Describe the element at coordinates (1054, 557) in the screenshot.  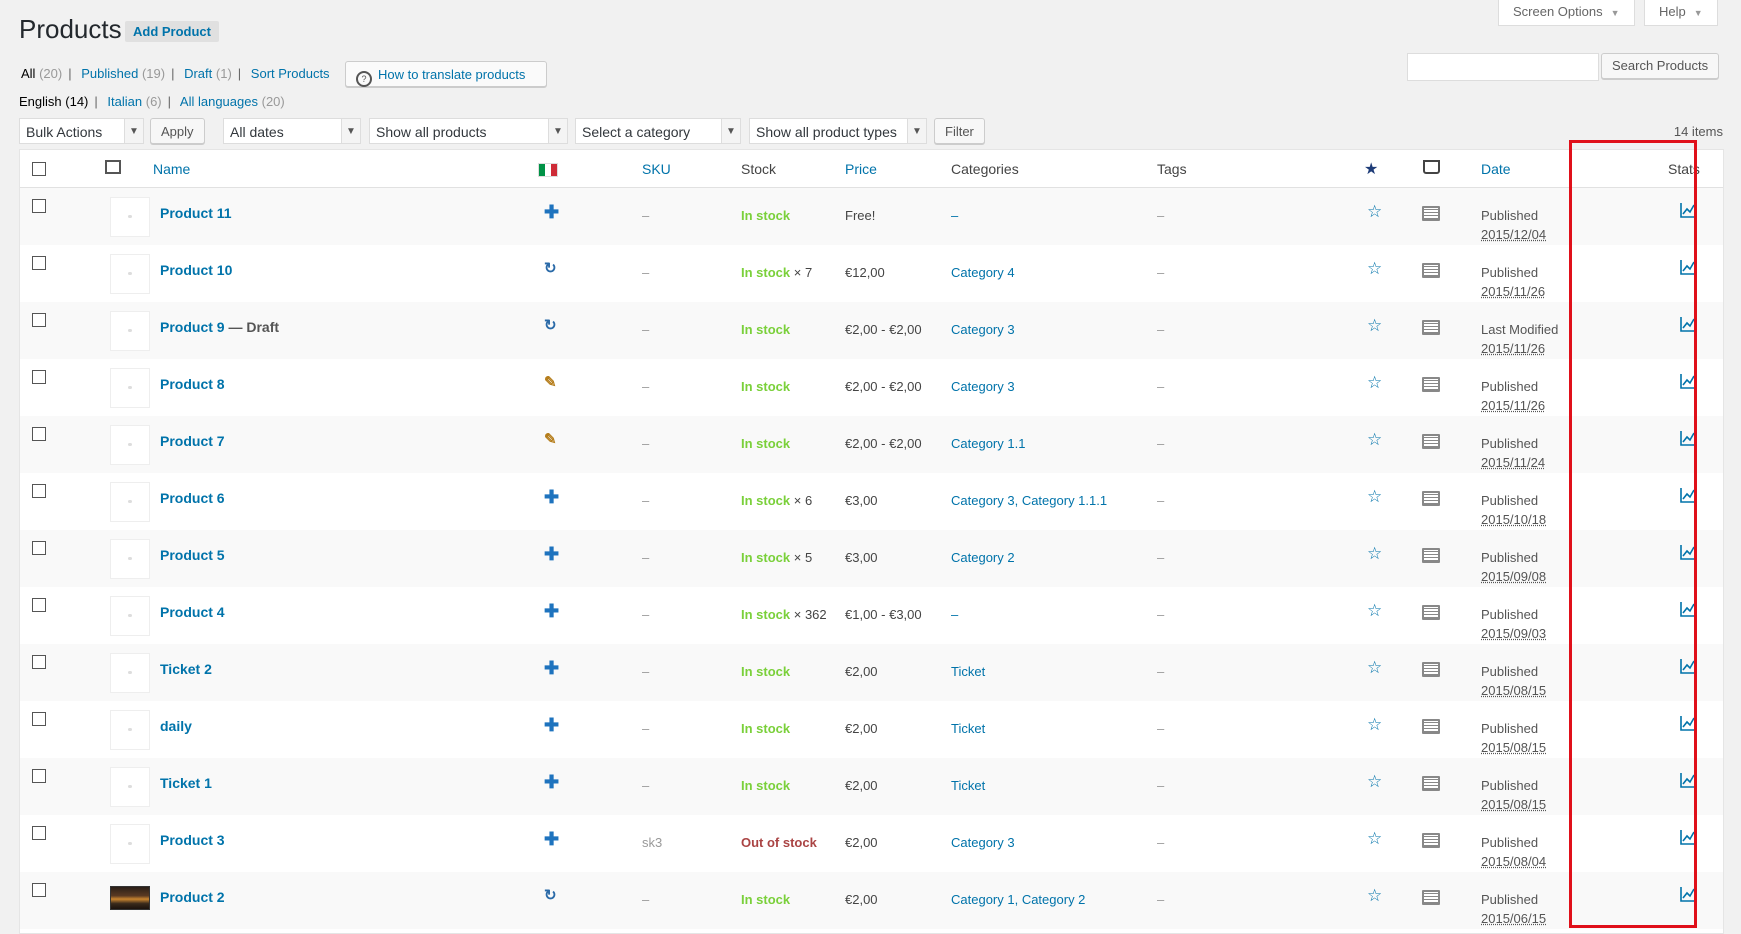
I see `categories-value: Category 2` at that location.